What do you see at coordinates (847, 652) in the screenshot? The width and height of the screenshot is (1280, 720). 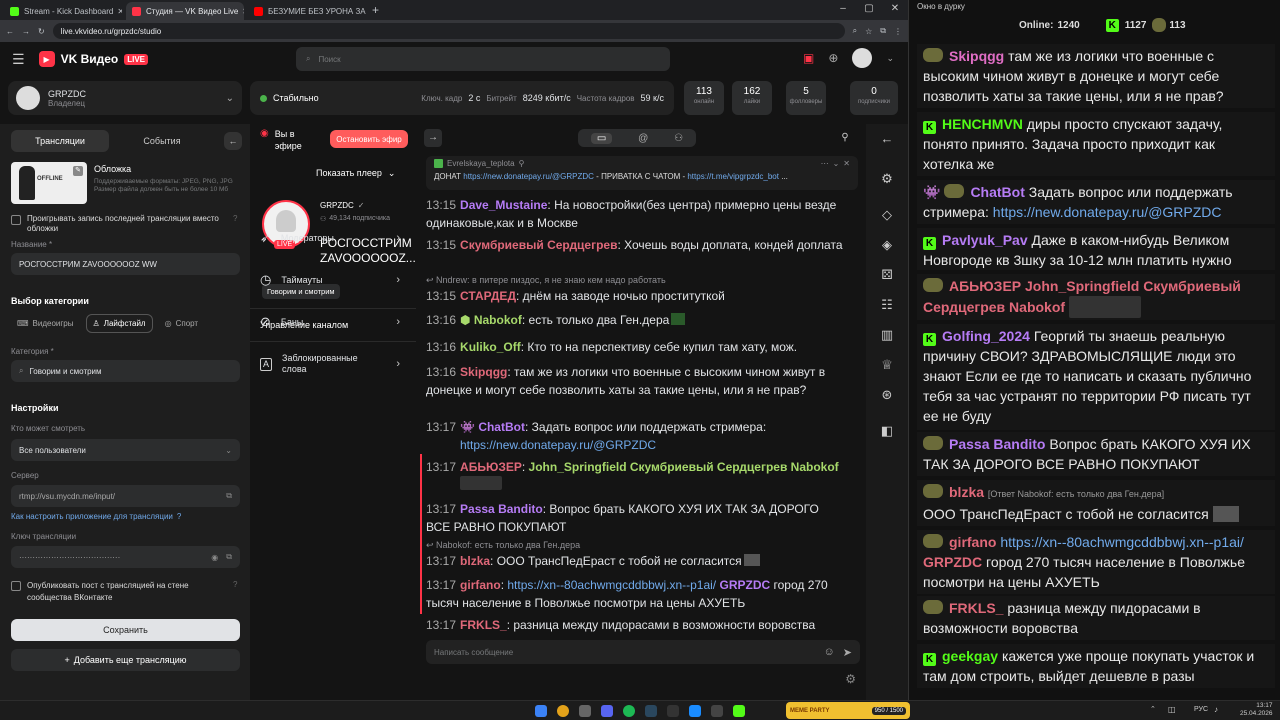 I see `send-icon: ➤` at bounding box center [847, 652].